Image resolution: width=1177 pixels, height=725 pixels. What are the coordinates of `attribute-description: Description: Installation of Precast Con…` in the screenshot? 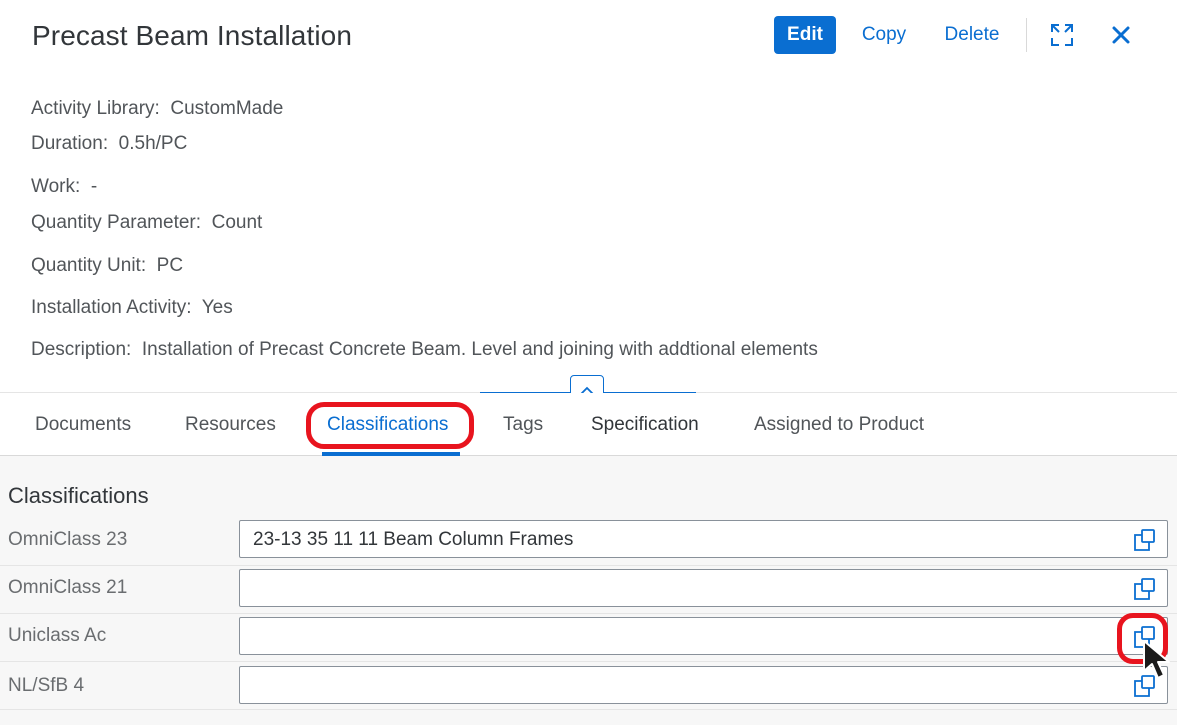 It's located at (424, 350).